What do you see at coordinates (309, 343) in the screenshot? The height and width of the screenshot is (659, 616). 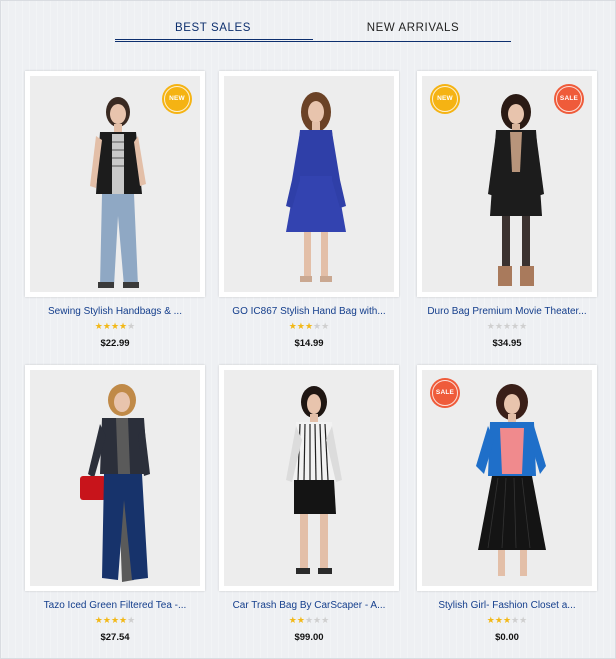 I see `product-price-2: $14.99` at bounding box center [309, 343].